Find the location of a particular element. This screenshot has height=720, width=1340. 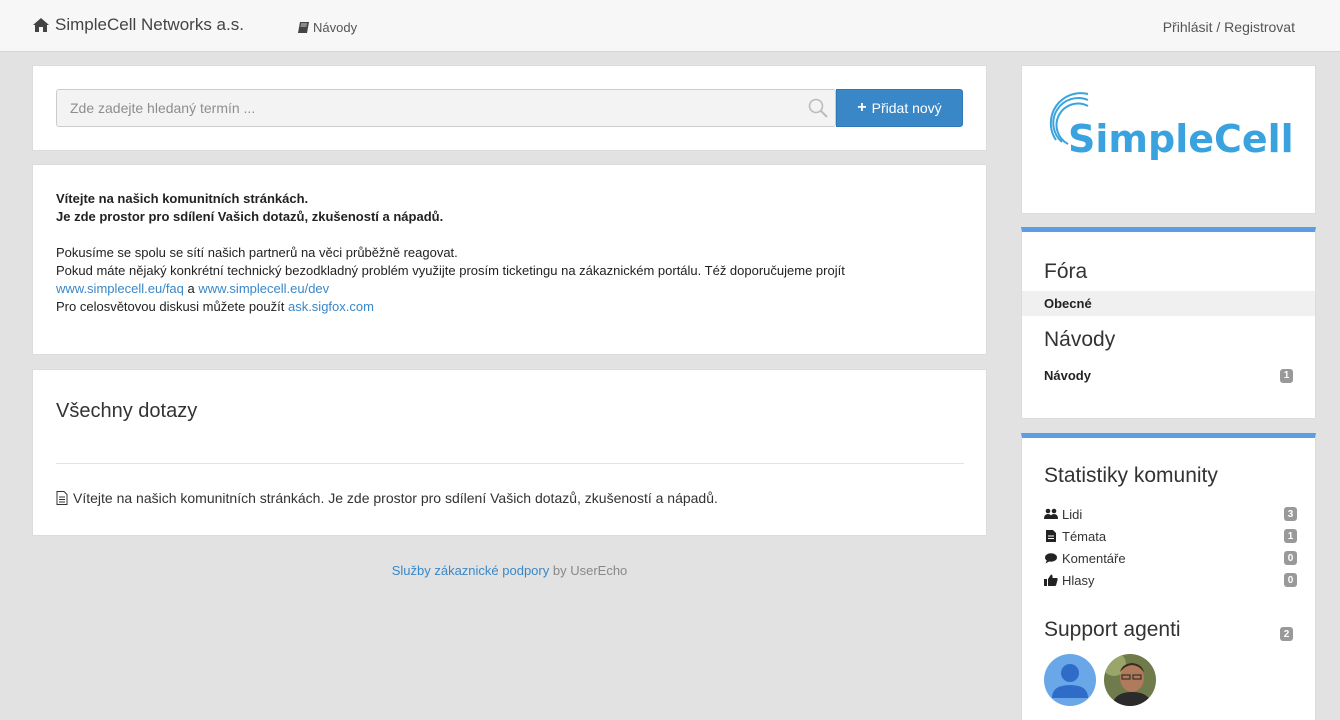

support-services-link: Služby zákaznické podpory is located at coordinates (471, 570).